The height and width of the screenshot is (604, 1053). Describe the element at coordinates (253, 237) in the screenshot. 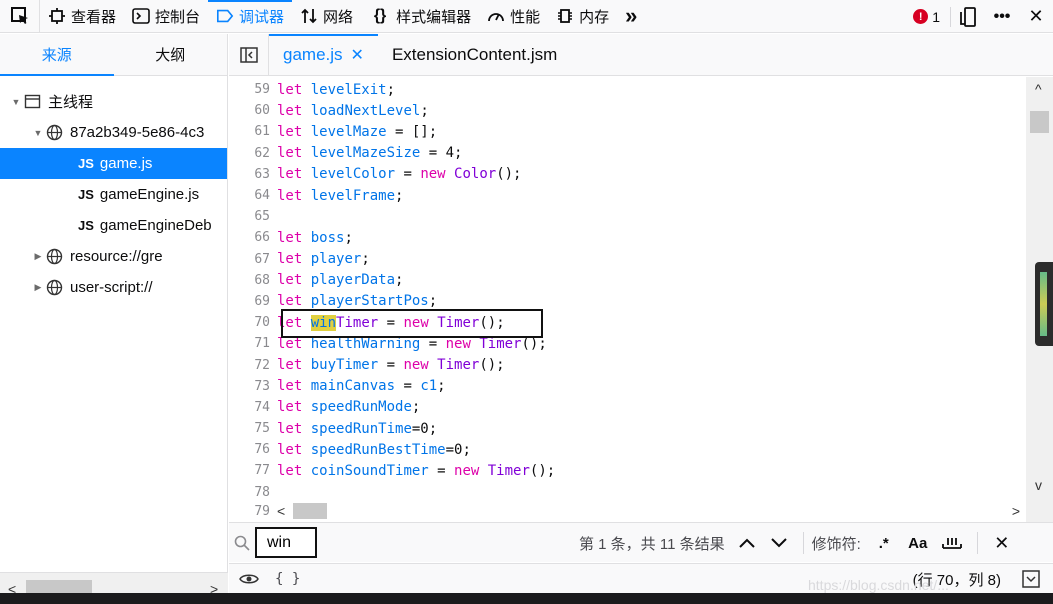

I see `line-number: 66` at that location.